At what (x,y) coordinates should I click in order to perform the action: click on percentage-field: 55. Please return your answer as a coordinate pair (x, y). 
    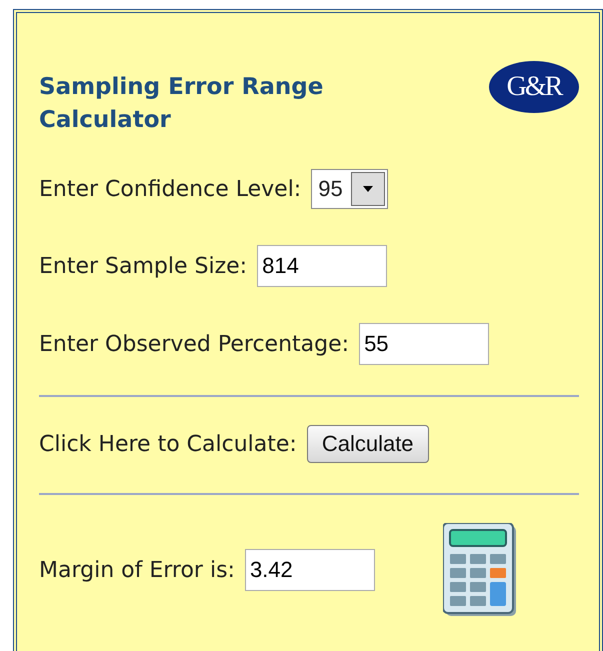
    Looking at the image, I should click on (424, 344).